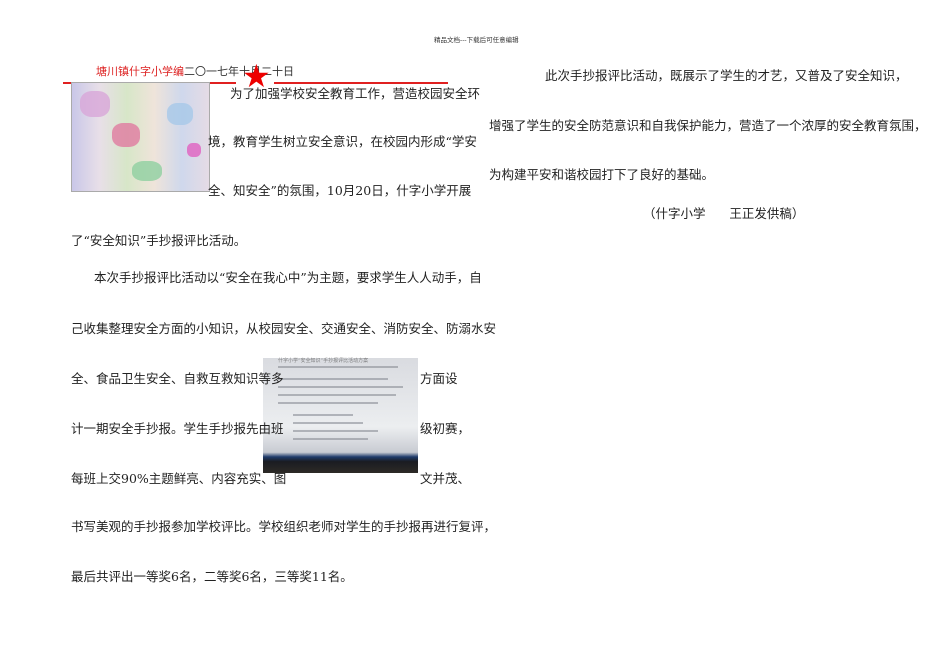 The width and height of the screenshot is (950, 672). I want to click on photo-text-line, so click(338, 367).